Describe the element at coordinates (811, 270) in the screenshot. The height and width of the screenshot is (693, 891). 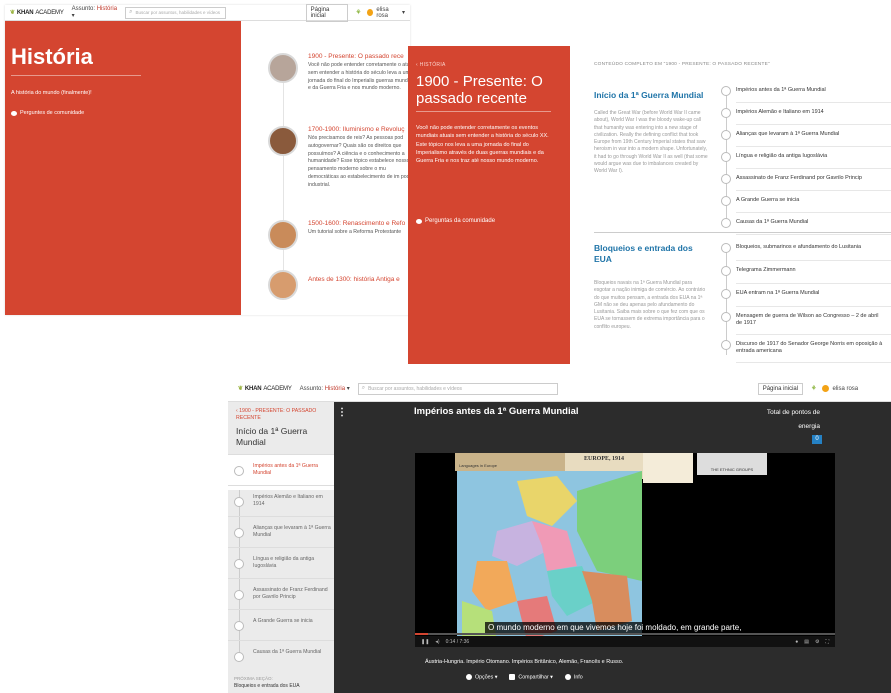
I see `lesson-link: Telegrama Zimmermann` at that location.